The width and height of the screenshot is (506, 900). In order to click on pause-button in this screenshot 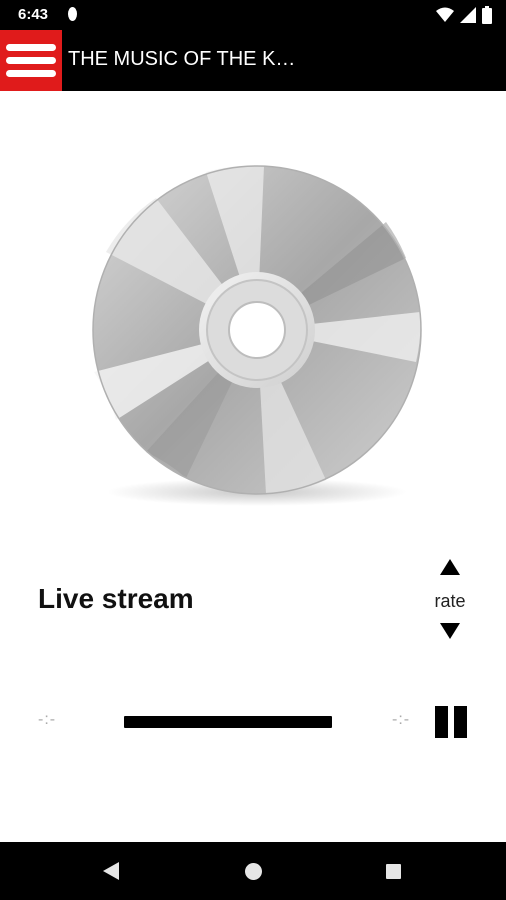, I will do `click(451, 722)`.